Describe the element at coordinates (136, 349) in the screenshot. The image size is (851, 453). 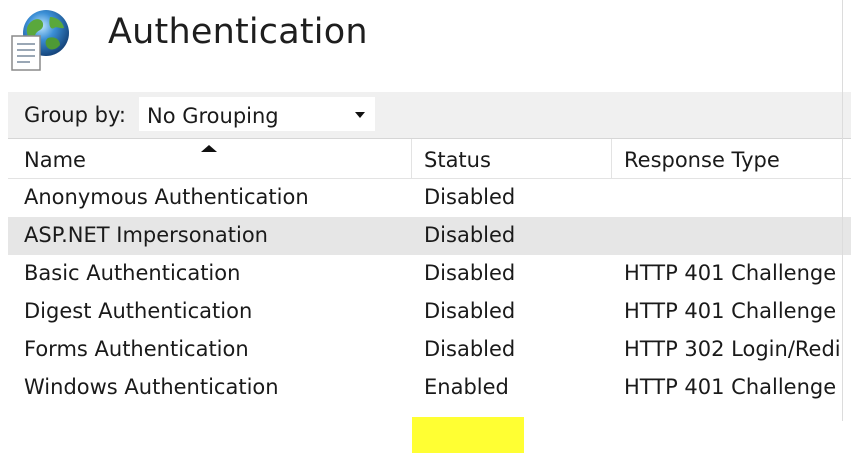
I see `row-name: Forms Authentication` at that location.